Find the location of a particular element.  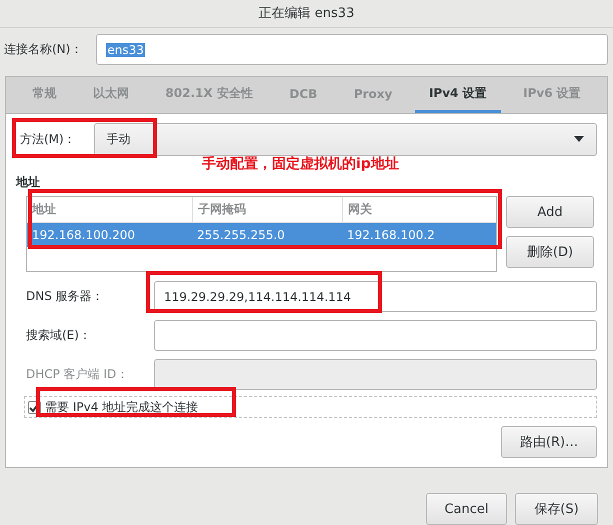

text-field is located at coordinates (375, 336).